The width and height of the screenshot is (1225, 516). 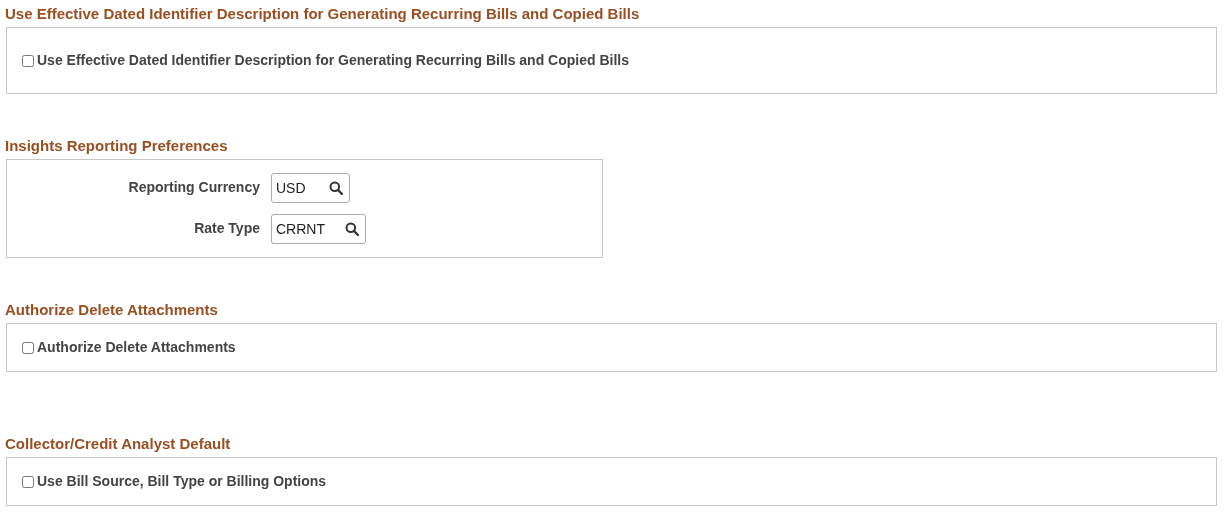 I want to click on checkbox-label: Use Bill Source, Bill Type or Billing Options, so click(x=182, y=481).